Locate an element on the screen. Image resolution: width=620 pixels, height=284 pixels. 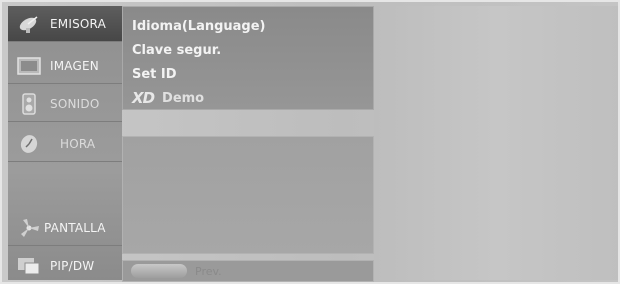
prev-key-icon is located at coordinates (159, 271).